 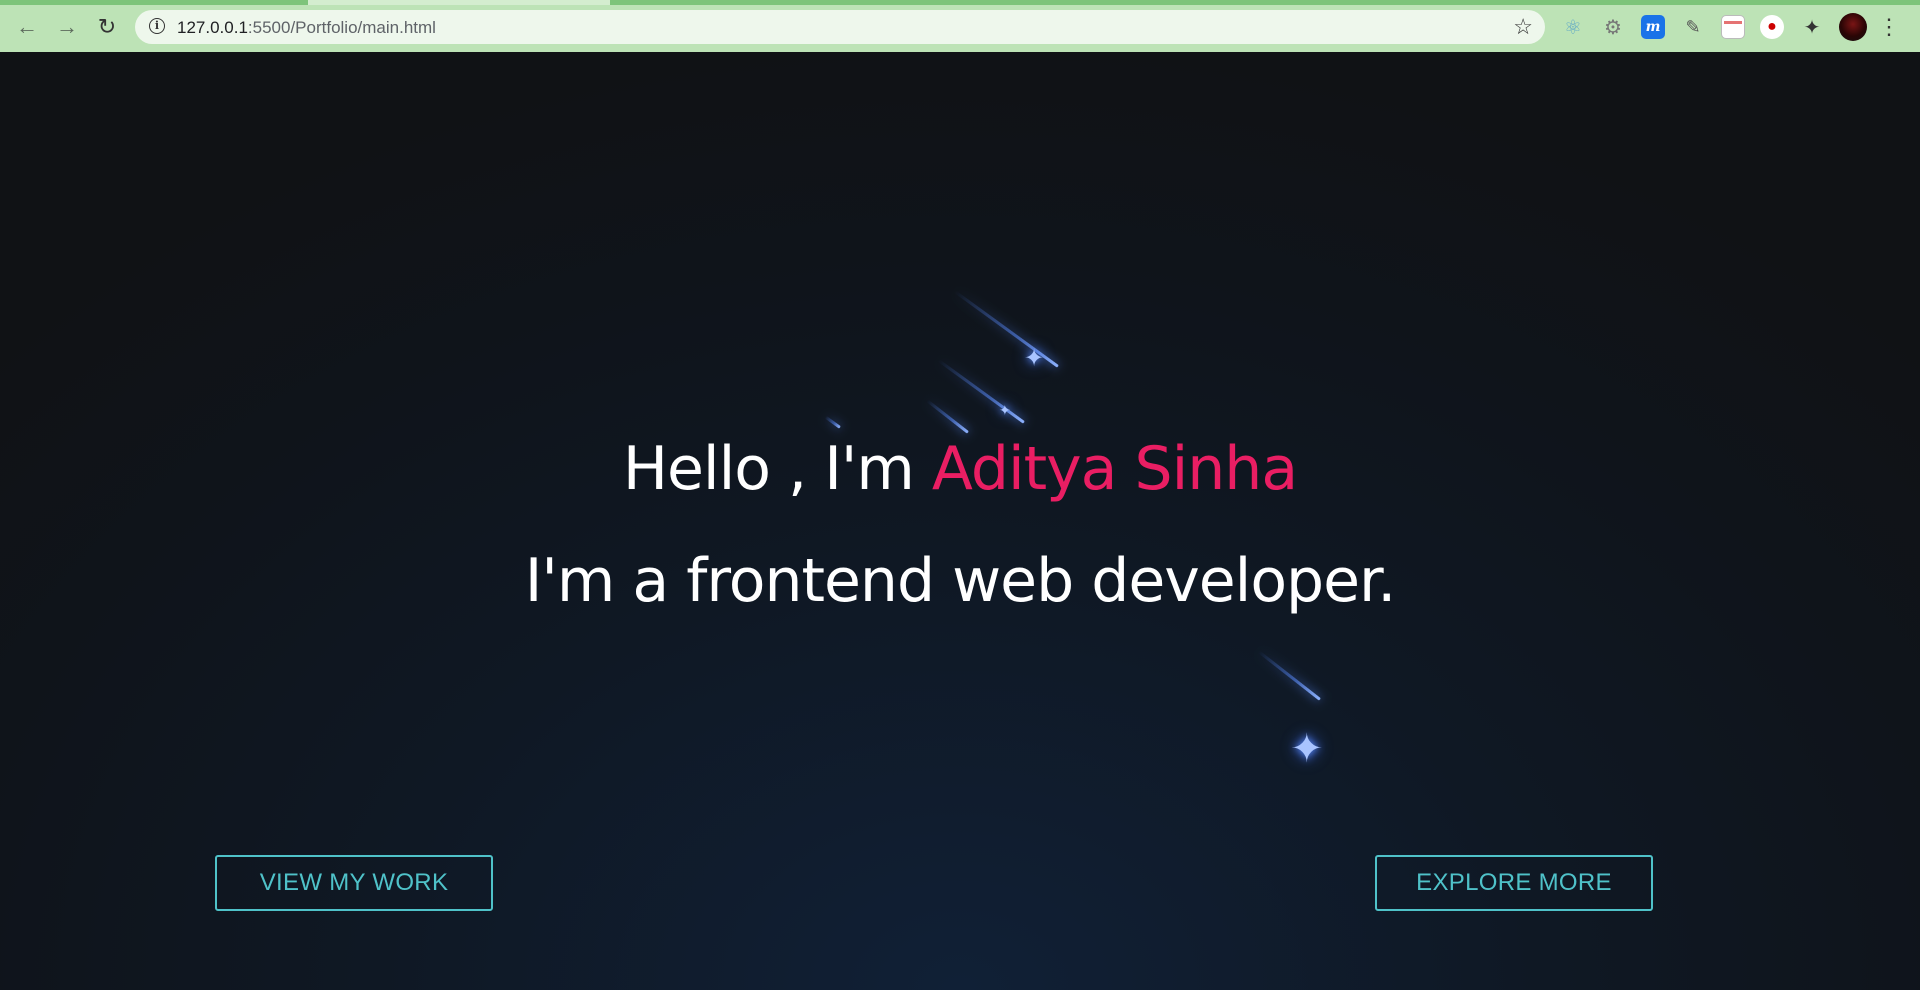 I want to click on hero-tagline: I'm a frontend web developer., so click(x=960, y=581).